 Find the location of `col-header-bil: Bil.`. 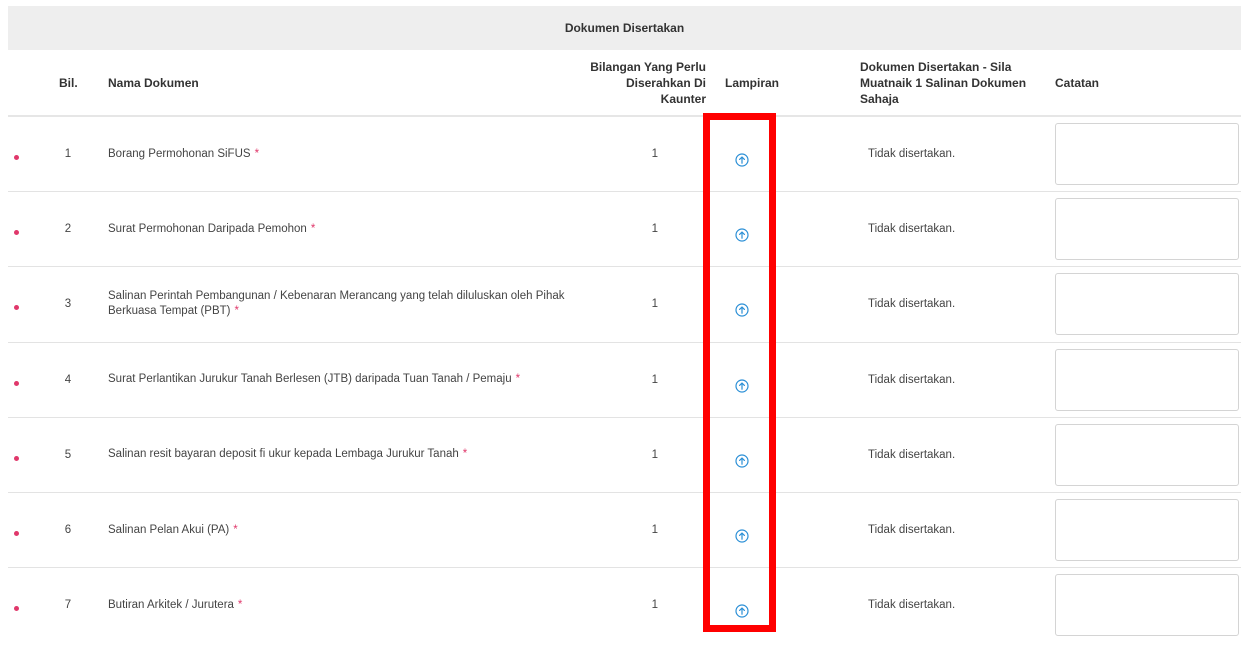

col-header-bil: Bil. is located at coordinates (68, 83).